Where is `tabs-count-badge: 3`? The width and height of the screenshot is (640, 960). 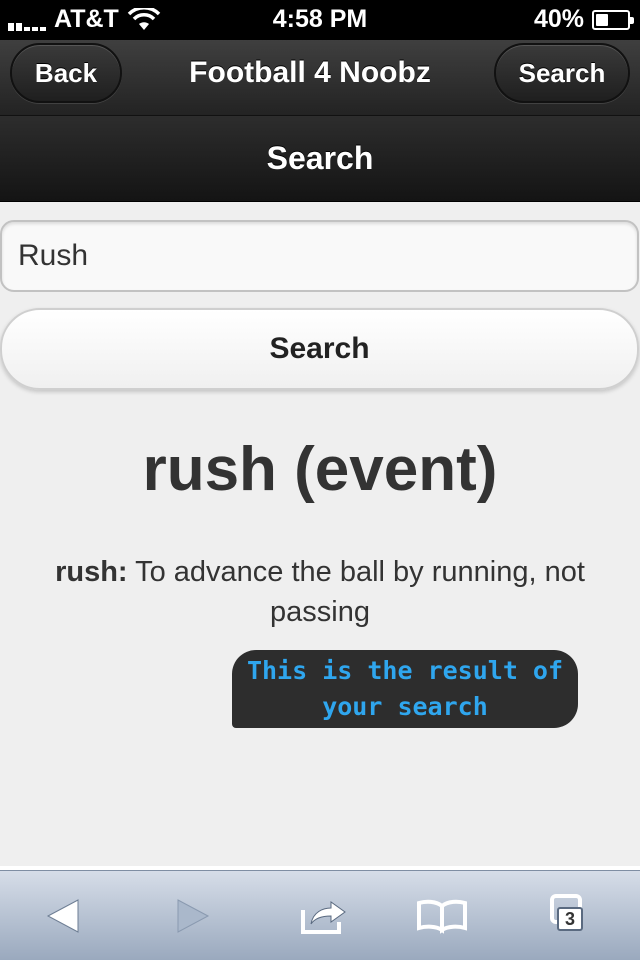
tabs-count-badge: 3 is located at coordinates (570, 919).